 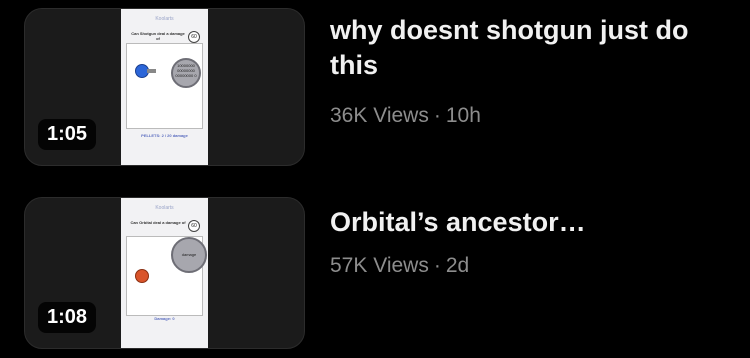 What do you see at coordinates (164, 318) in the screenshot?
I see `thumbnail-footer: Damage: 0` at bounding box center [164, 318].